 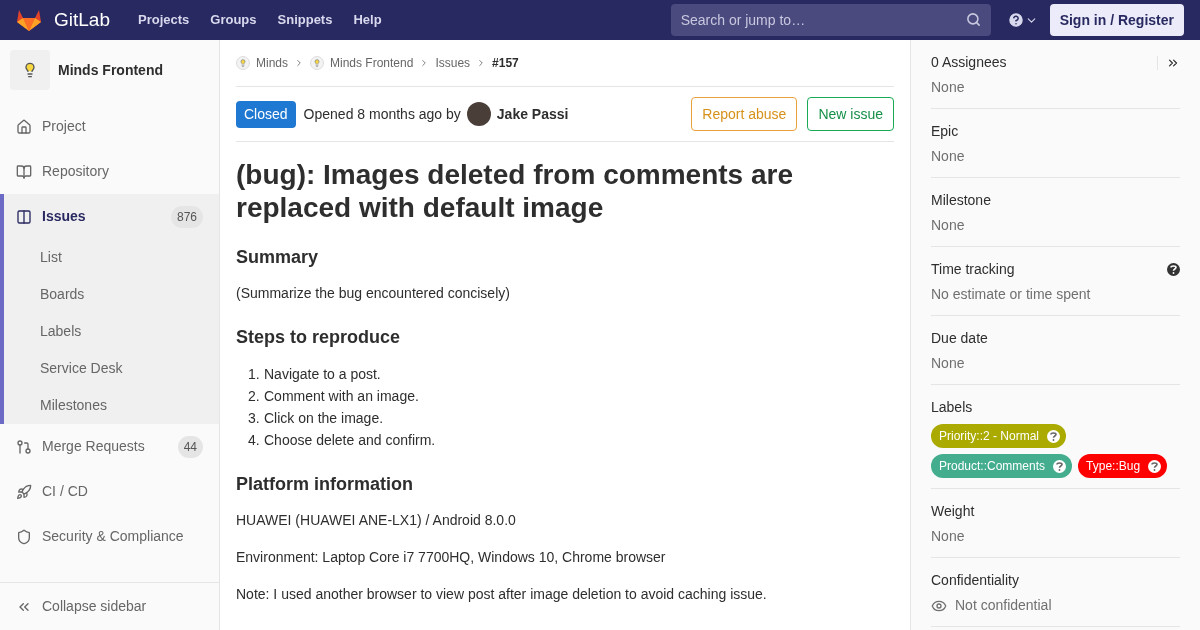 I want to click on breadcrumb-separator-icon, so click(x=299, y=63).